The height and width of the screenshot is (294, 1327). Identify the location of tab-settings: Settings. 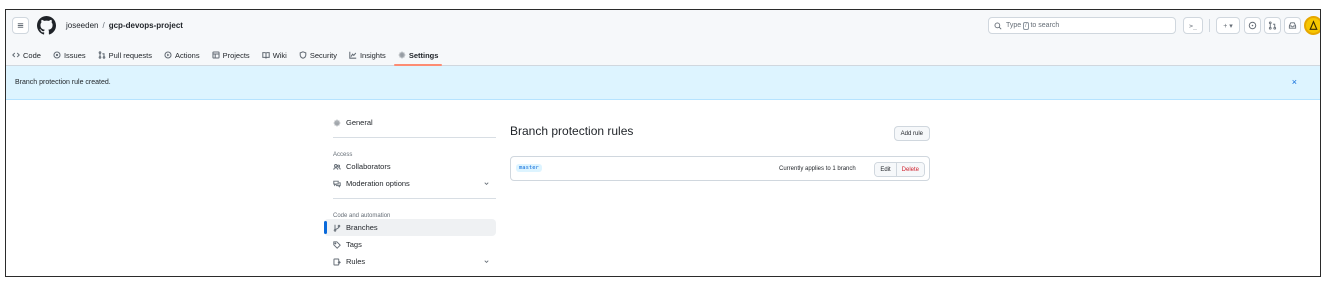
(418, 55).